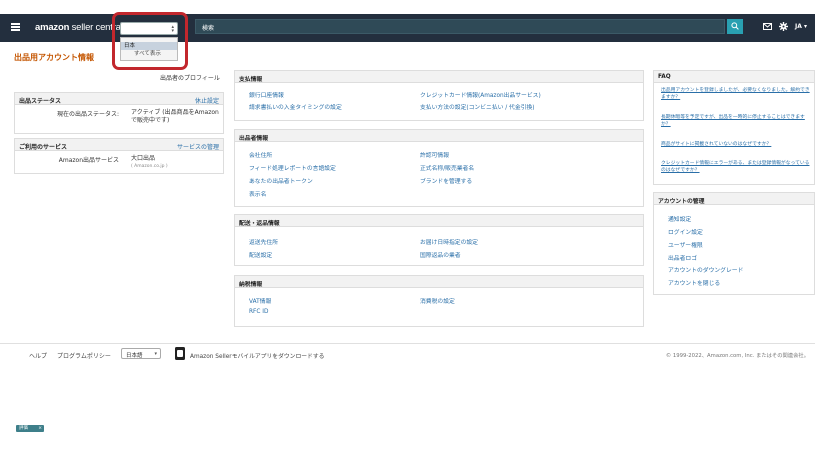 The height and width of the screenshot is (458, 815). What do you see at coordinates (258, 312) in the screenshot?
I see `rfc-id-link: RFC ID` at bounding box center [258, 312].